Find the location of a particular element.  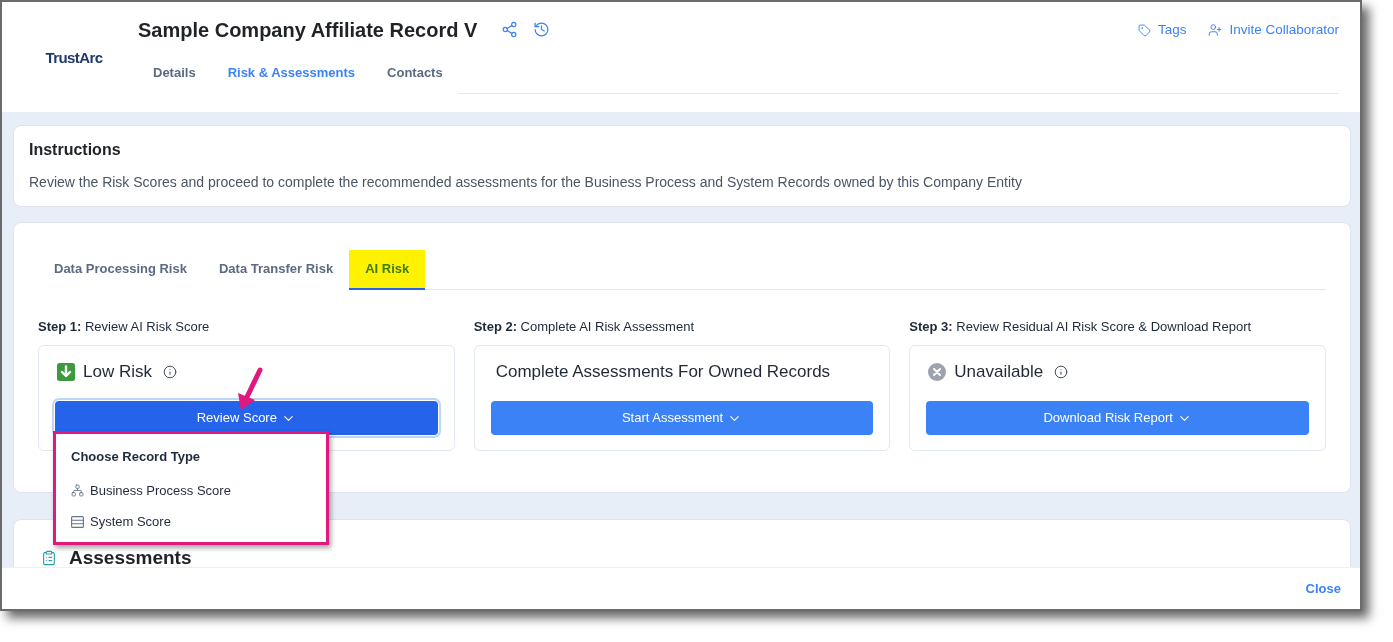

risk-status: Unavailable is located at coordinates (999, 372).